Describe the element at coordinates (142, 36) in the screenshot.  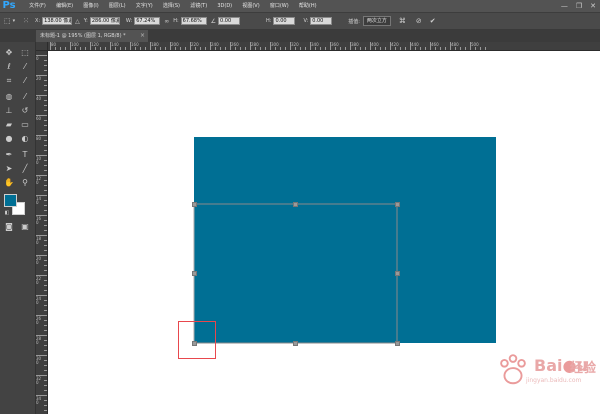
I see `tab-close-icon: ×` at that location.